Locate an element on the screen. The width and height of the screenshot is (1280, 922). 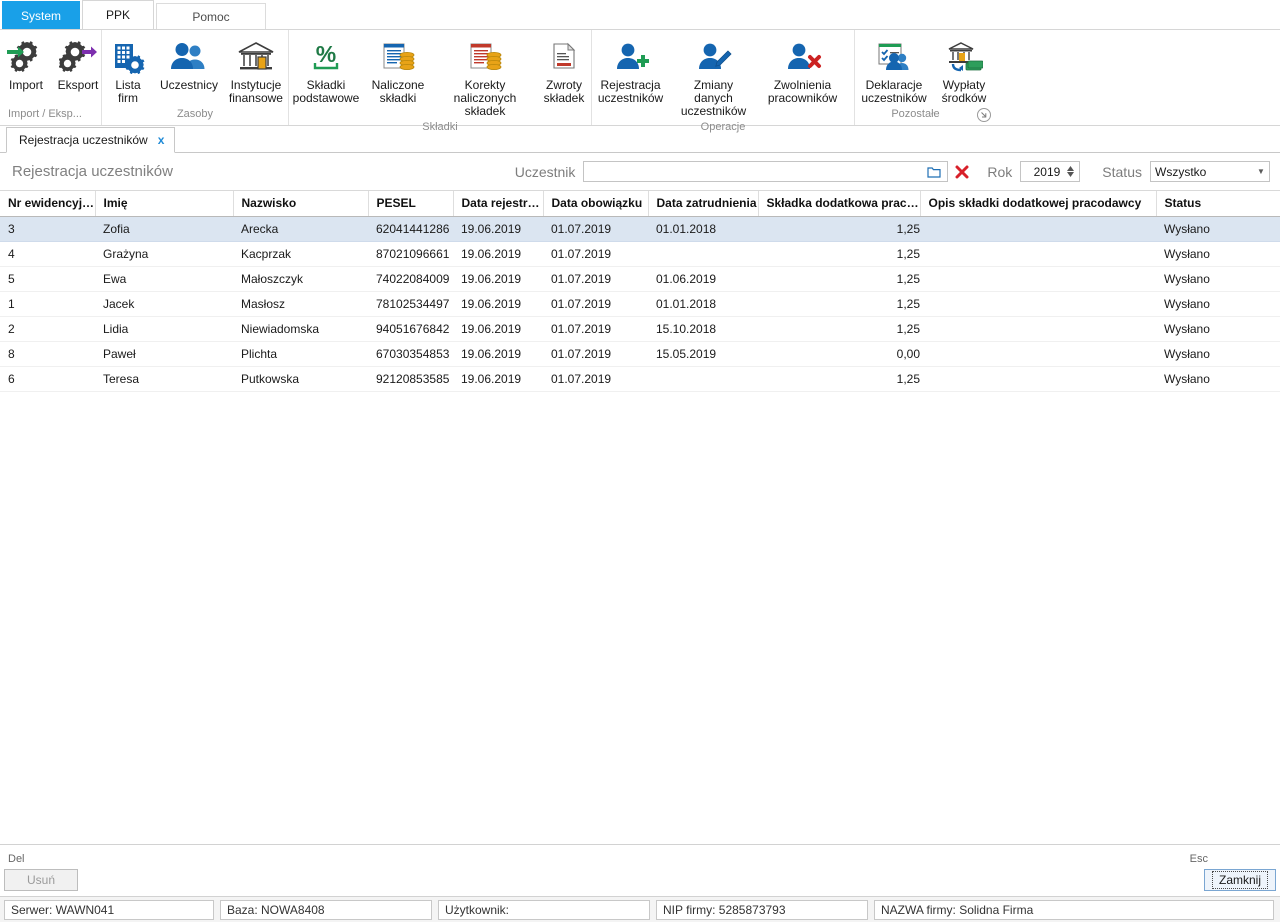
ribbon-tab-ppk: PPK is located at coordinates (118, 14).